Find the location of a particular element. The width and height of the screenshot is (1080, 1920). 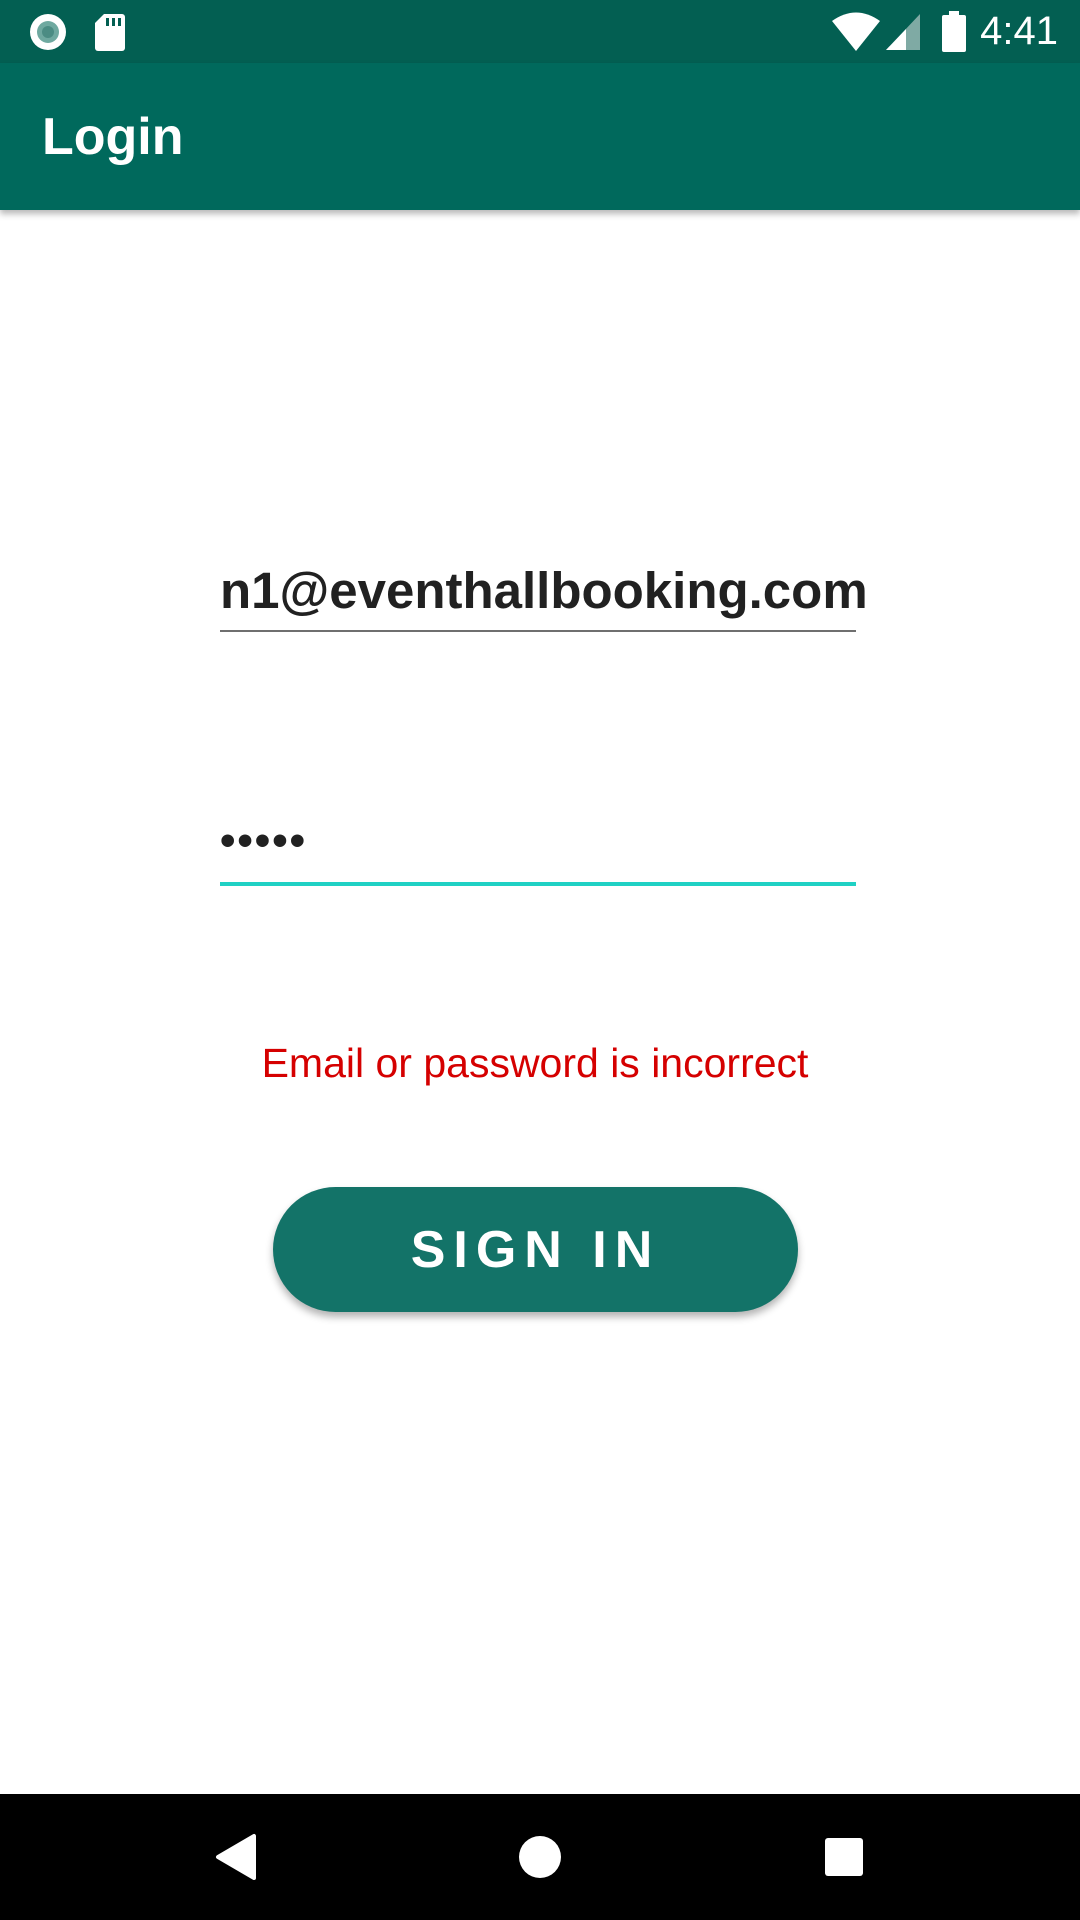

status-bar: 4:41 is located at coordinates (540, 31).